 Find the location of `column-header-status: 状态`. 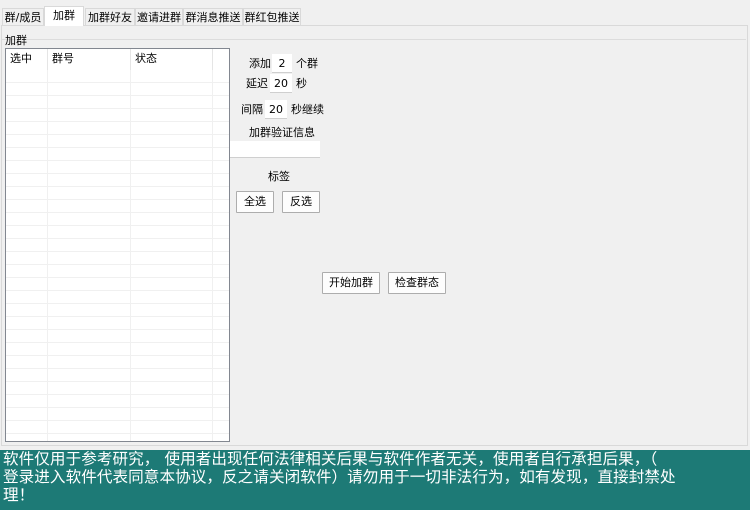

column-header-status: 状态 is located at coordinates (172, 59).